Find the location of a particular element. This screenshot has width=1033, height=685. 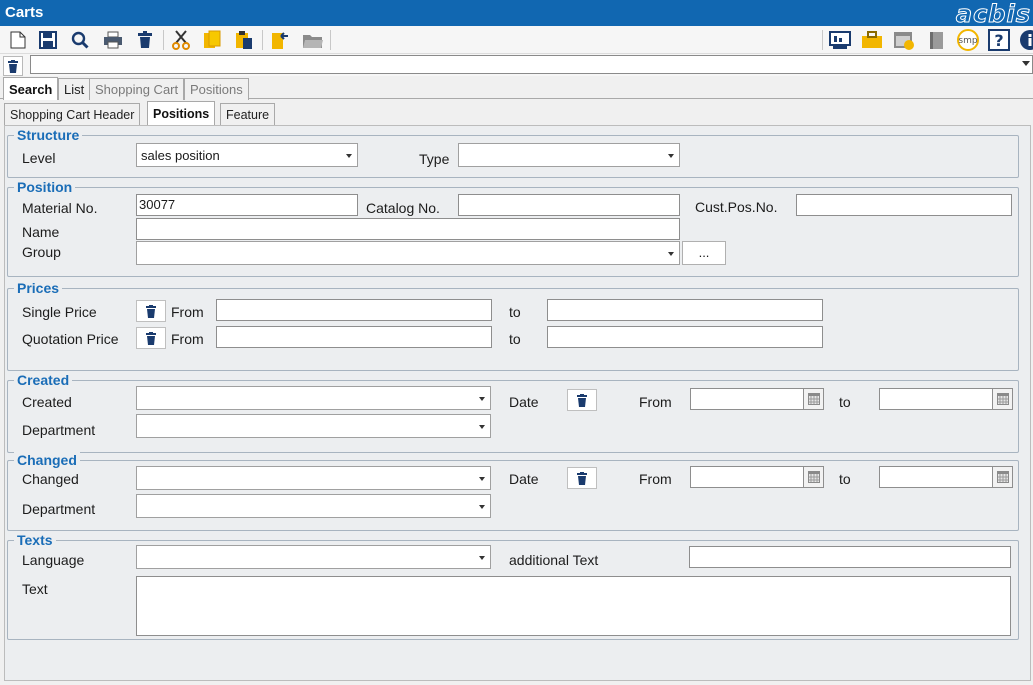

cut-icon is located at coordinates (181, 40).